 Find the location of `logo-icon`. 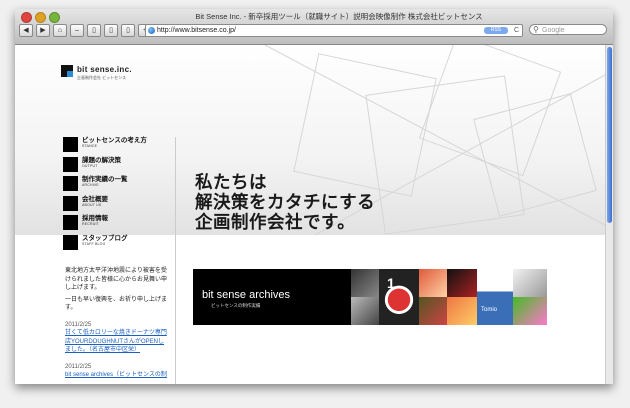

logo-icon is located at coordinates (67, 71).